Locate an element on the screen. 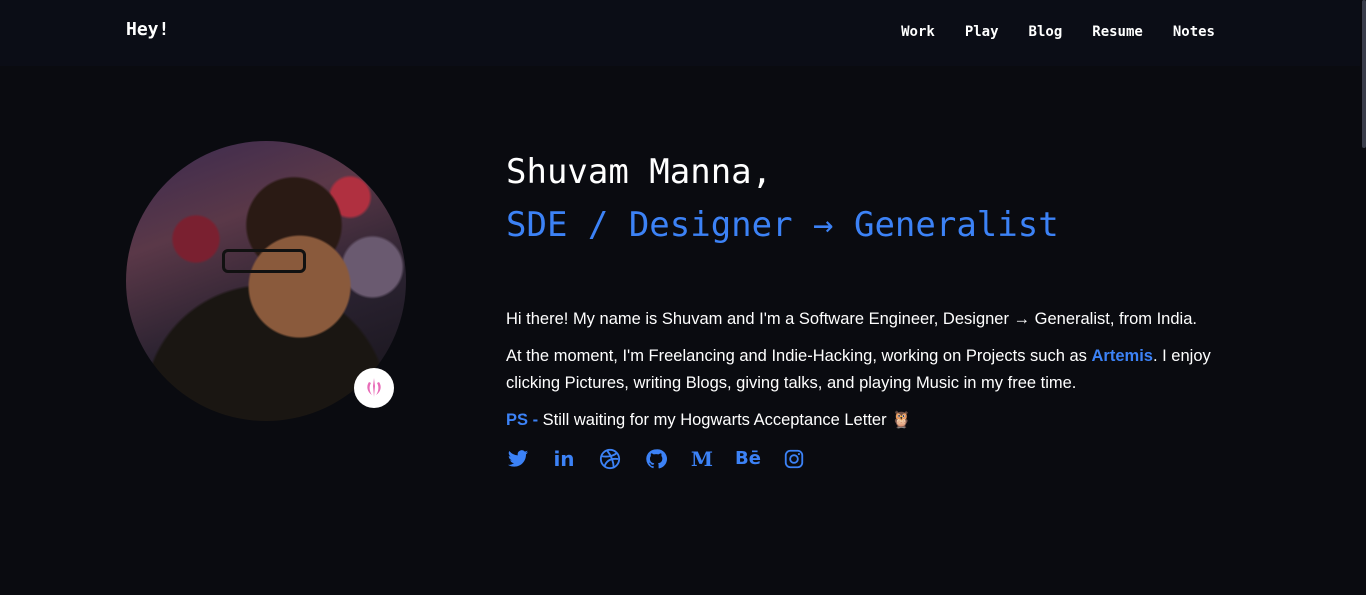 Image resolution: width=1366 pixels, height=595 pixels. instagram-icon is located at coordinates (794, 459).